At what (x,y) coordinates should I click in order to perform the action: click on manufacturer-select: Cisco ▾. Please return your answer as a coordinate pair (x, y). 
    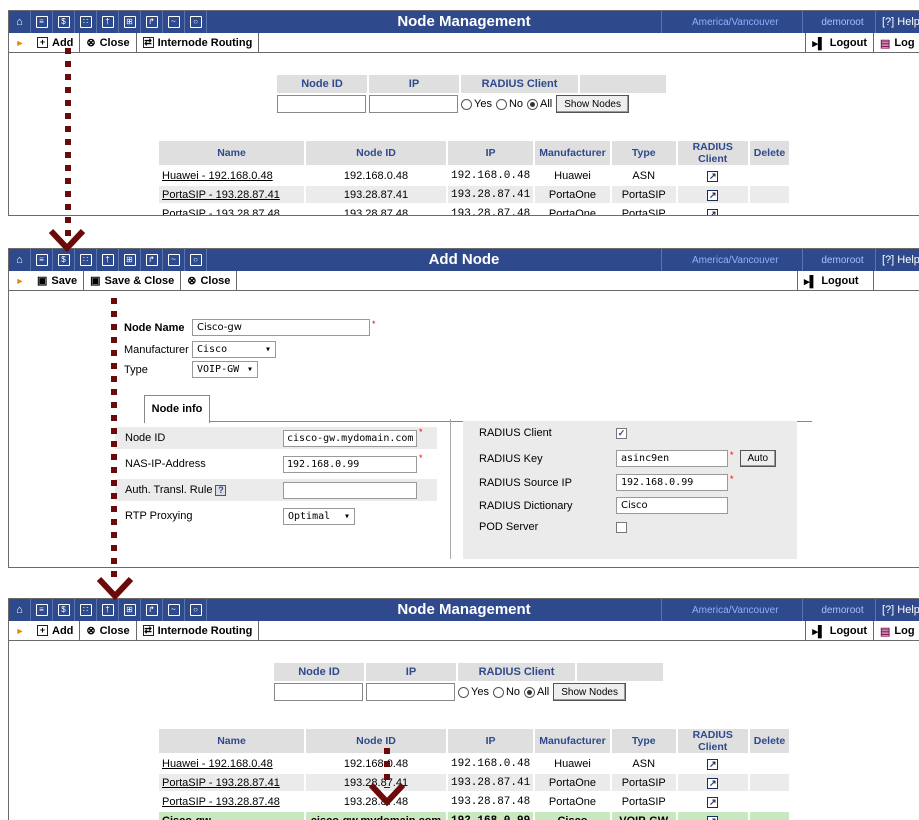
    Looking at the image, I should click on (234, 349).